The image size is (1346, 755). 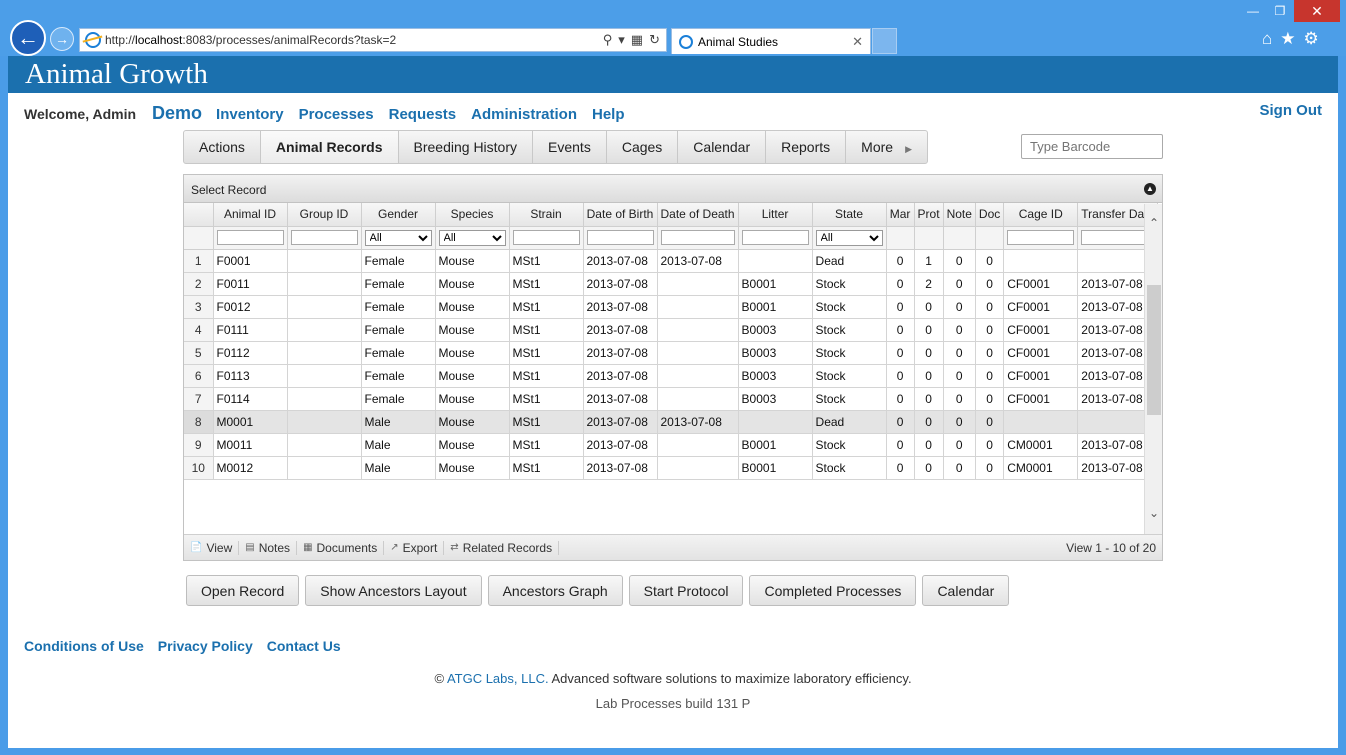 What do you see at coordinates (620, 215) in the screenshot?
I see `col-date-of-birth: Date of Birth` at bounding box center [620, 215].